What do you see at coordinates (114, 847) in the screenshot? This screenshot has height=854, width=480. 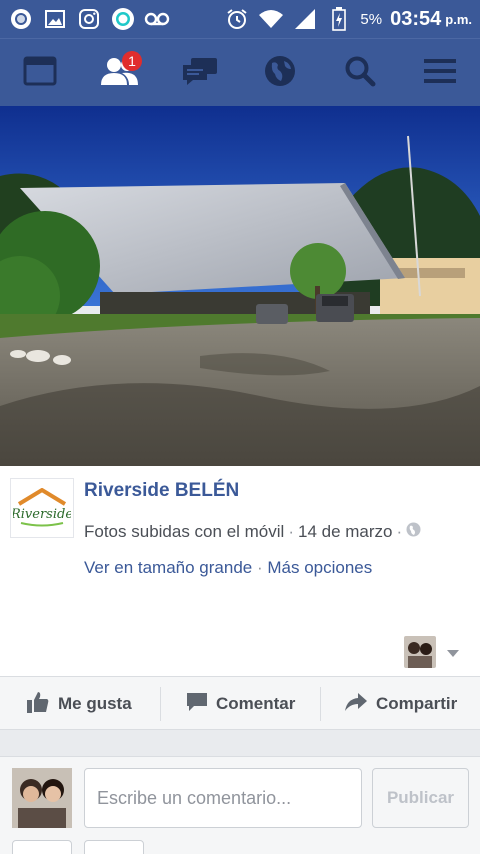 I see `attach-sticker-button` at bounding box center [114, 847].